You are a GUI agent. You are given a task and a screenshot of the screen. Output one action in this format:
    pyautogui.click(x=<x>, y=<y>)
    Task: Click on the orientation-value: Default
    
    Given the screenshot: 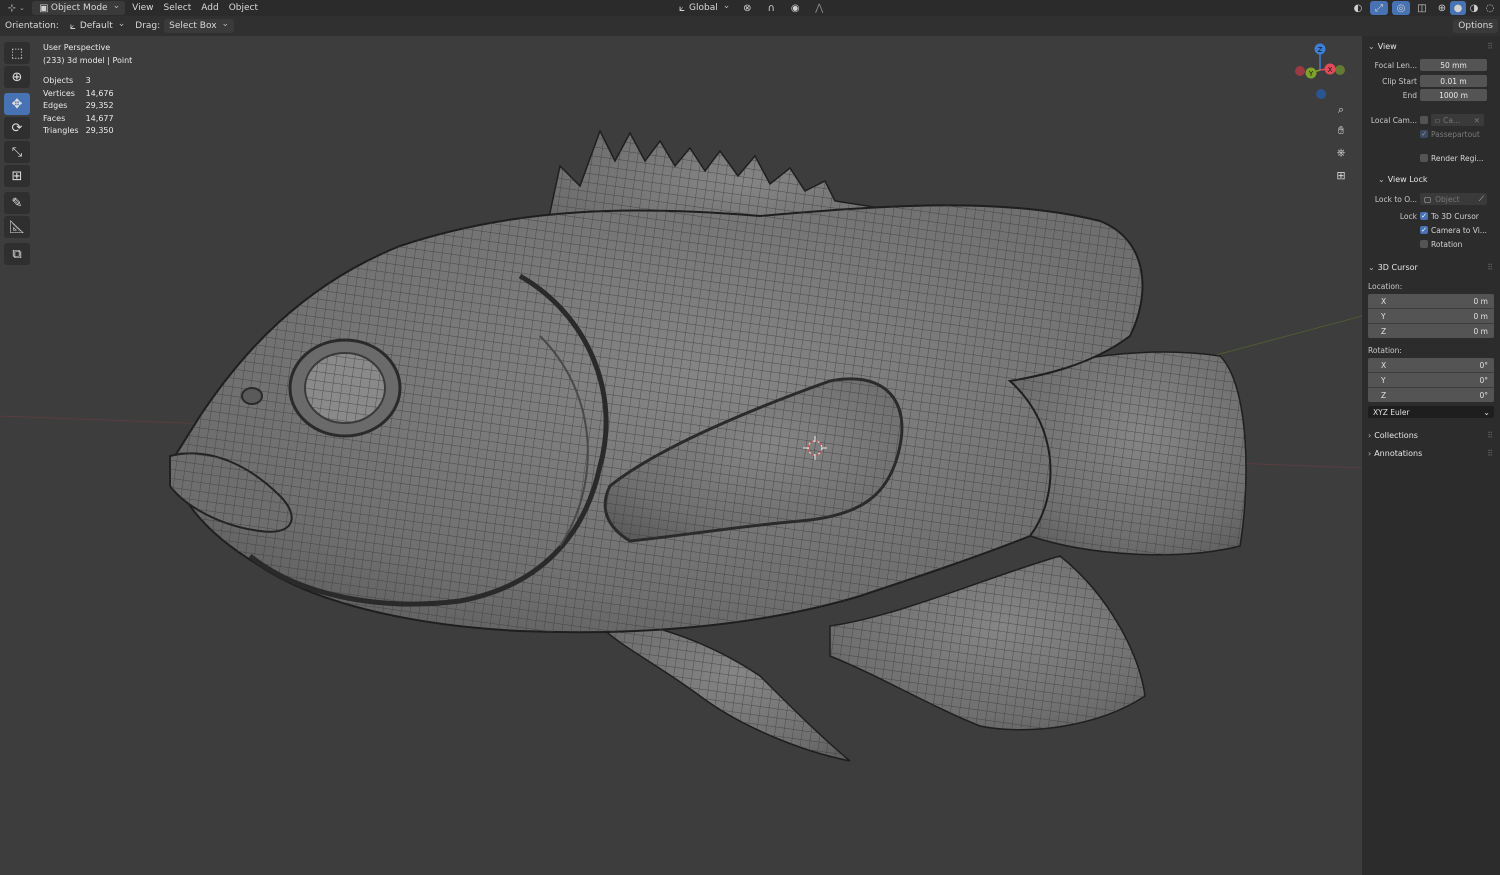 What is the action you would take?
    pyautogui.click(x=96, y=26)
    